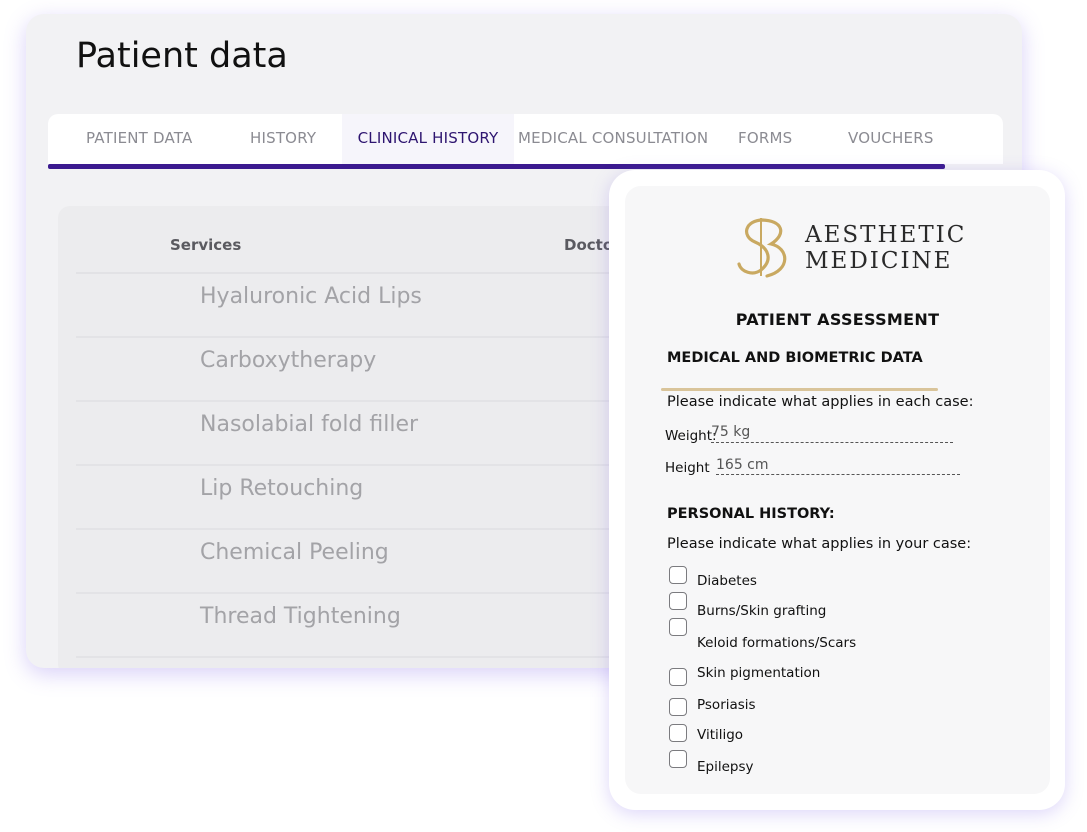 The image size is (1087, 832). Describe the element at coordinates (295, 139) in the screenshot. I see `tab-history: HISTORY` at that location.